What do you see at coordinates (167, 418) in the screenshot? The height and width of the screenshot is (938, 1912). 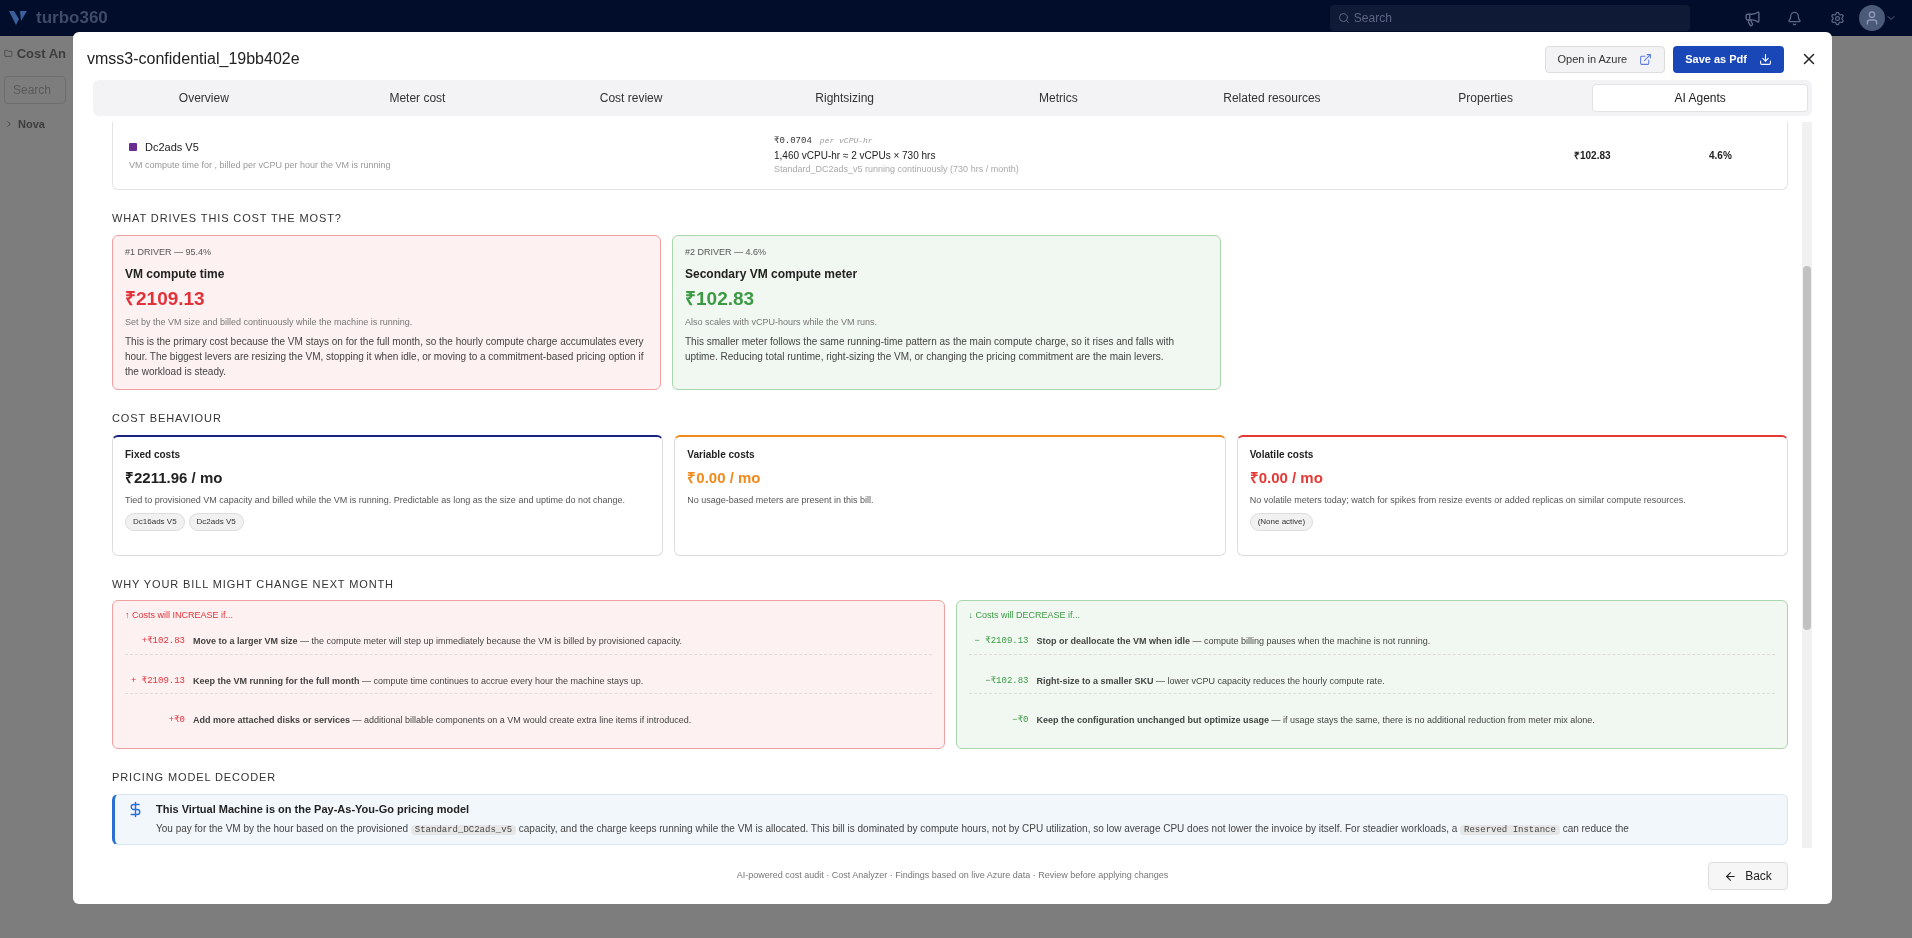 I see `section-heading: COST BEHAVIOUR` at bounding box center [167, 418].